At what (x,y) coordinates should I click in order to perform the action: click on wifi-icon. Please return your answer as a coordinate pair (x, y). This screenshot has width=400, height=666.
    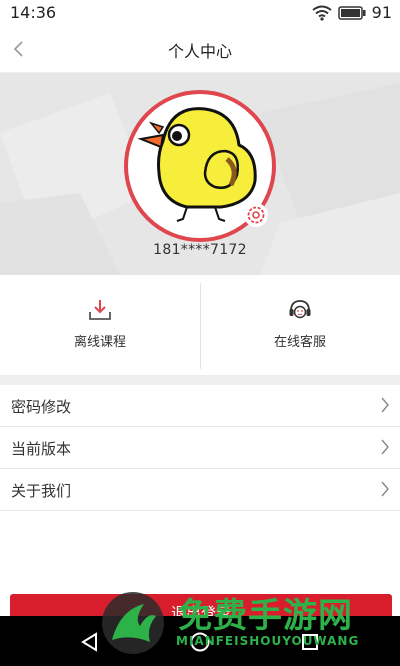
    Looking at the image, I should click on (322, 13).